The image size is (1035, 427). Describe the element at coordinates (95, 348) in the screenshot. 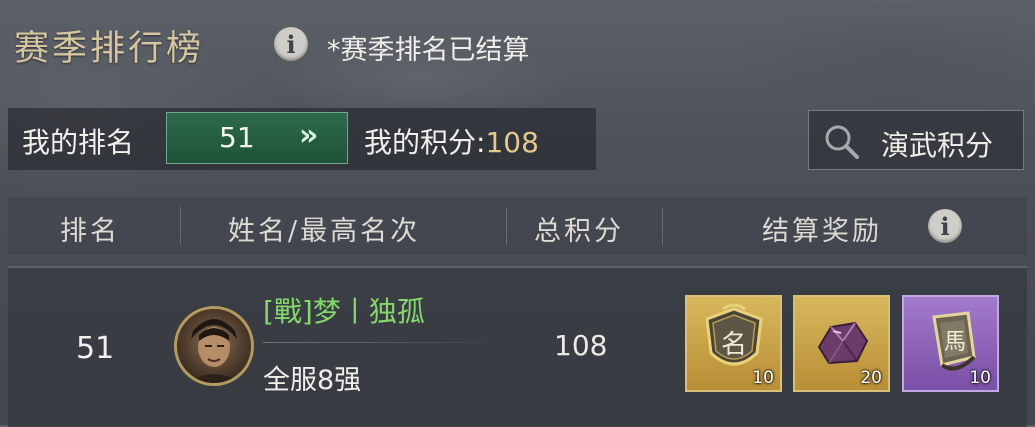

I see `row-rank: 51` at that location.